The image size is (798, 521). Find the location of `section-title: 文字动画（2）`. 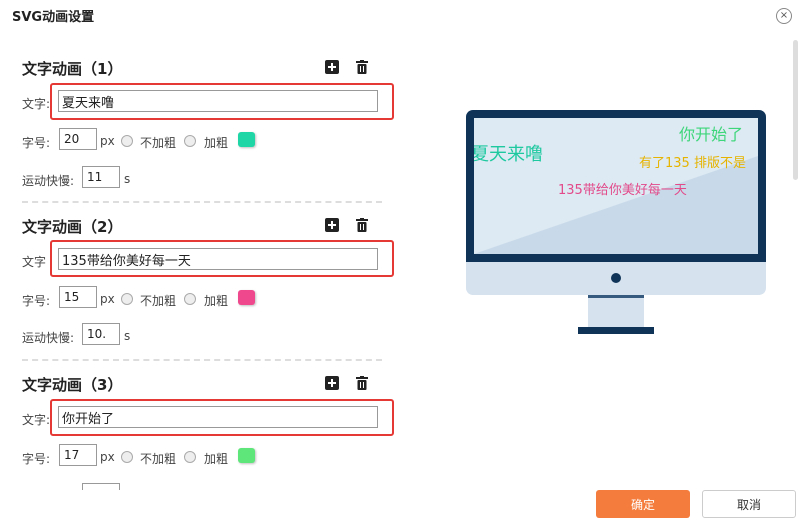

section-title: 文字动画（2） is located at coordinates (72, 227).